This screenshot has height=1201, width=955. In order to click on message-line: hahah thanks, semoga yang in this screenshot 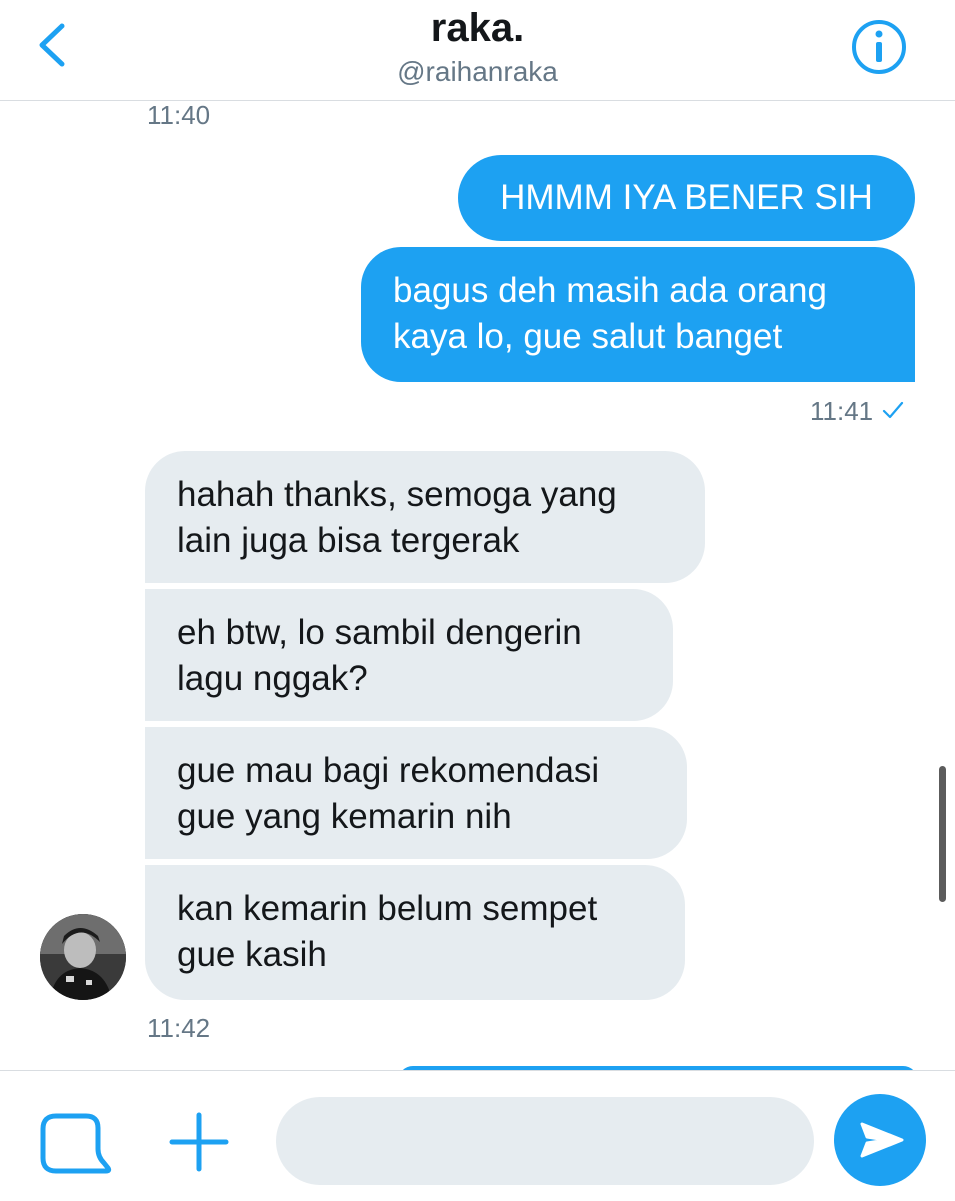, I will do `click(397, 494)`.